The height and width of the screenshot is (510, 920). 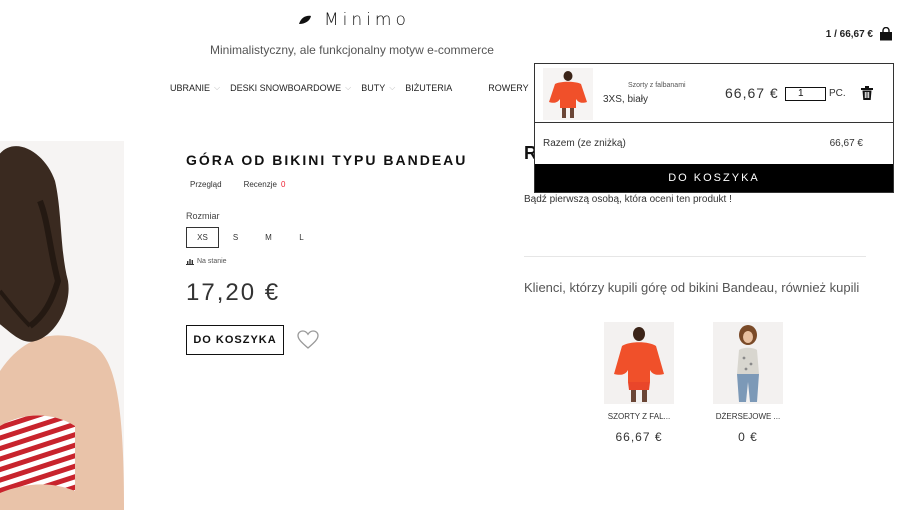 I want to click on product-photo, so click(x=62, y=328).